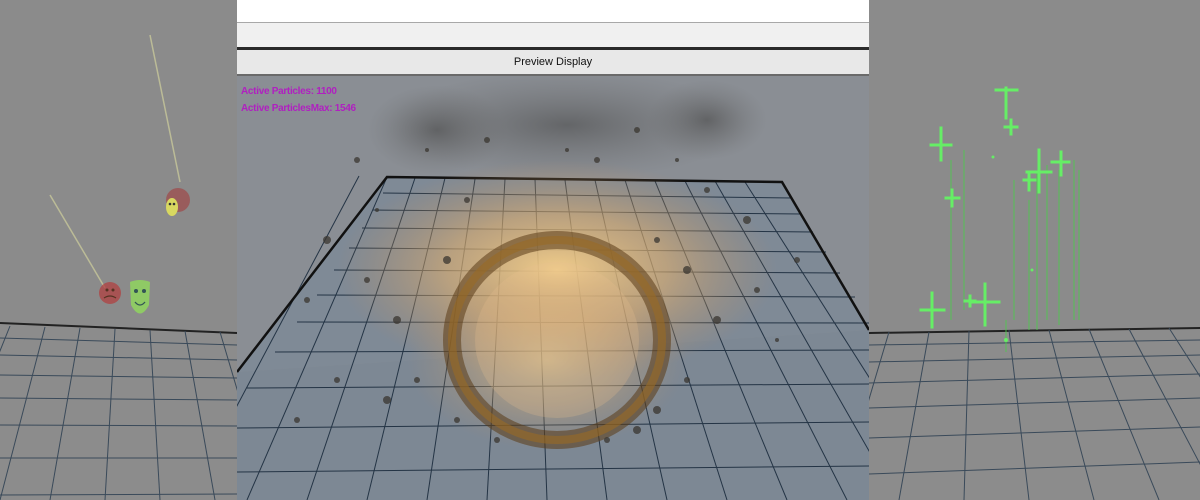  What do you see at coordinates (289, 91) in the screenshot?
I see `active-particles-readout: Active Particles: 1100` at bounding box center [289, 91].